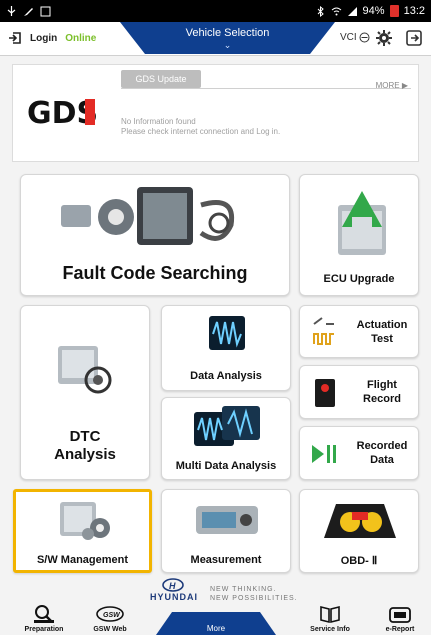 The image size is (431, 635). Describe the element at coordinates (348, 37) in the screenshot. I see `vci-label: VCI` at that location.